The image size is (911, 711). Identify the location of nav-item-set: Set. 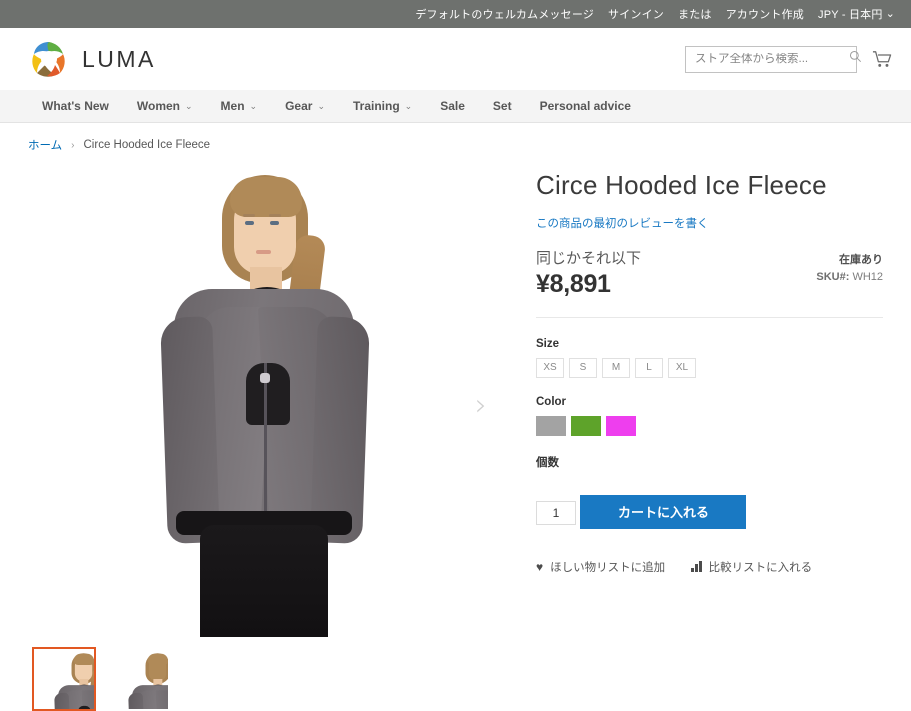
(502, 106).